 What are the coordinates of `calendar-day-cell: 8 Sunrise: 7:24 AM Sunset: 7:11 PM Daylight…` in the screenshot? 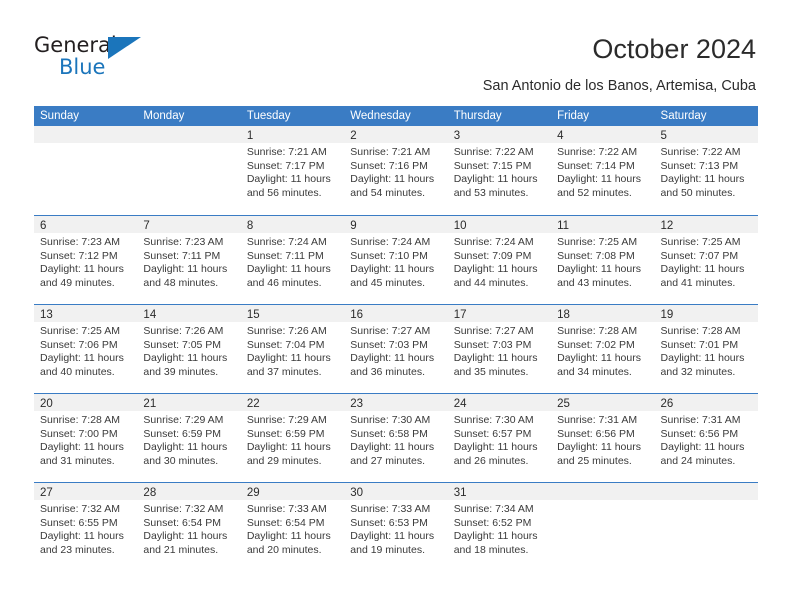 It's located at (292, 260).